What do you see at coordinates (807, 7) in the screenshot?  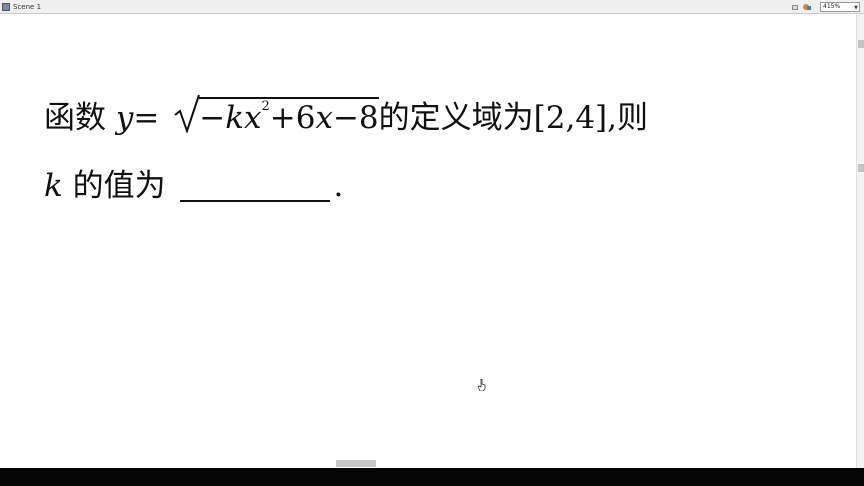 I see `symbol-icon` at bounding box center [807, 7].